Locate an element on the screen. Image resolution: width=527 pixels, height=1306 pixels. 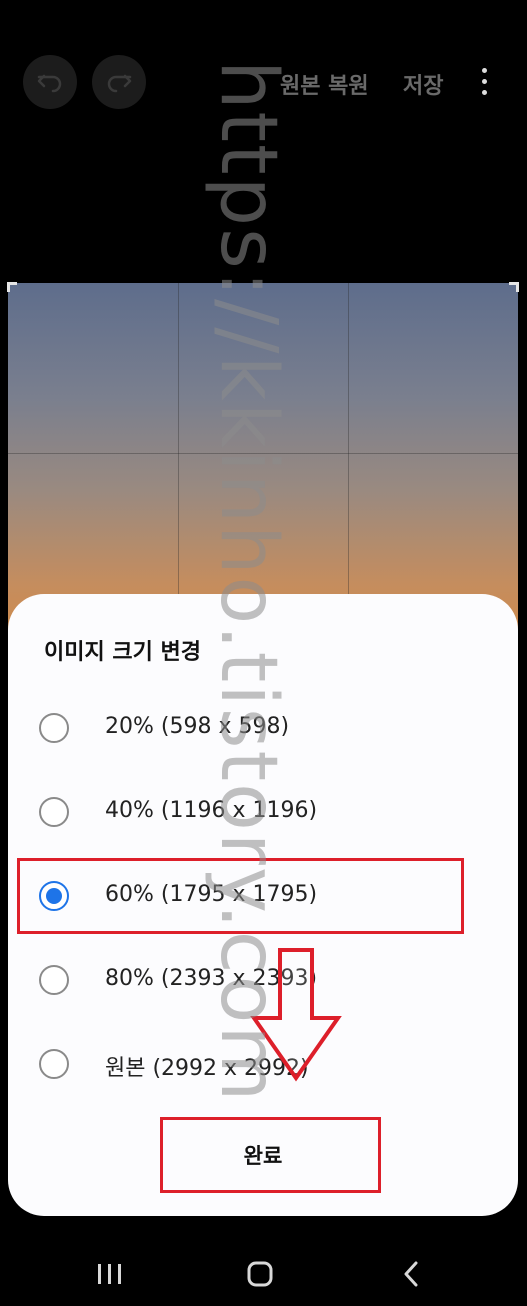
back-icon is located at coordinates (412, 1274).